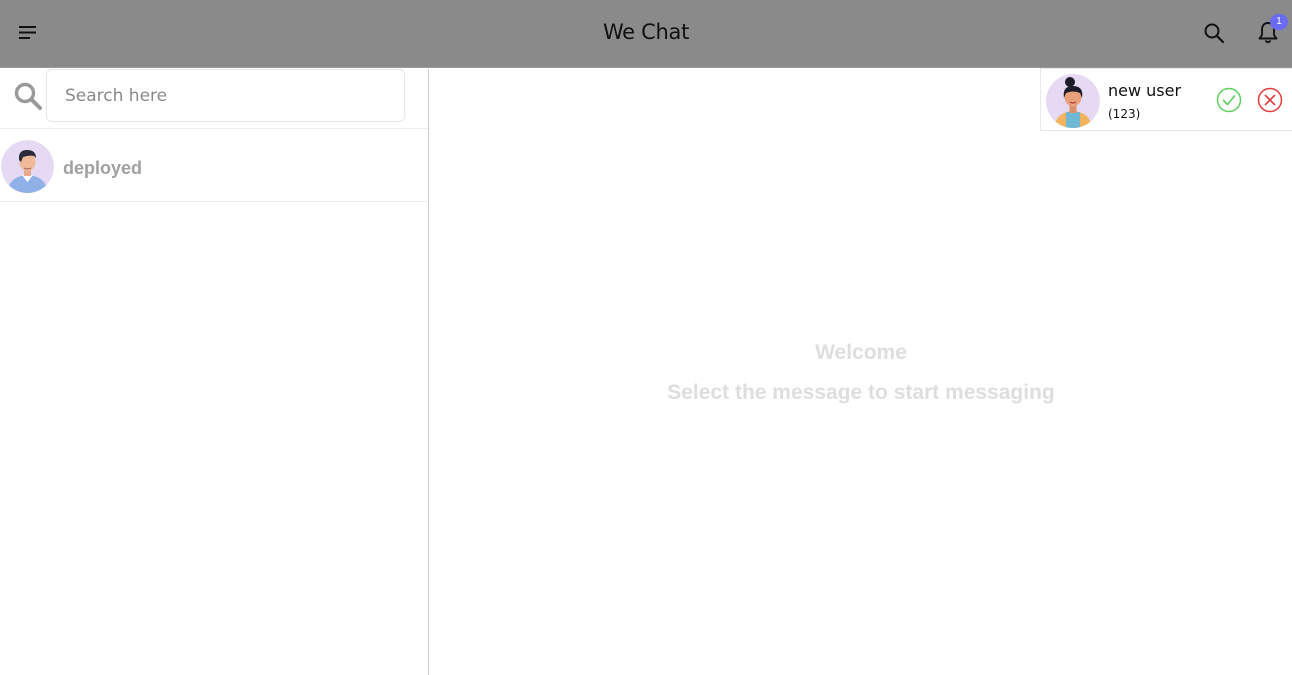 The image size is (1292, 675). I want to click on accept-request-button, so click(1229, 100).